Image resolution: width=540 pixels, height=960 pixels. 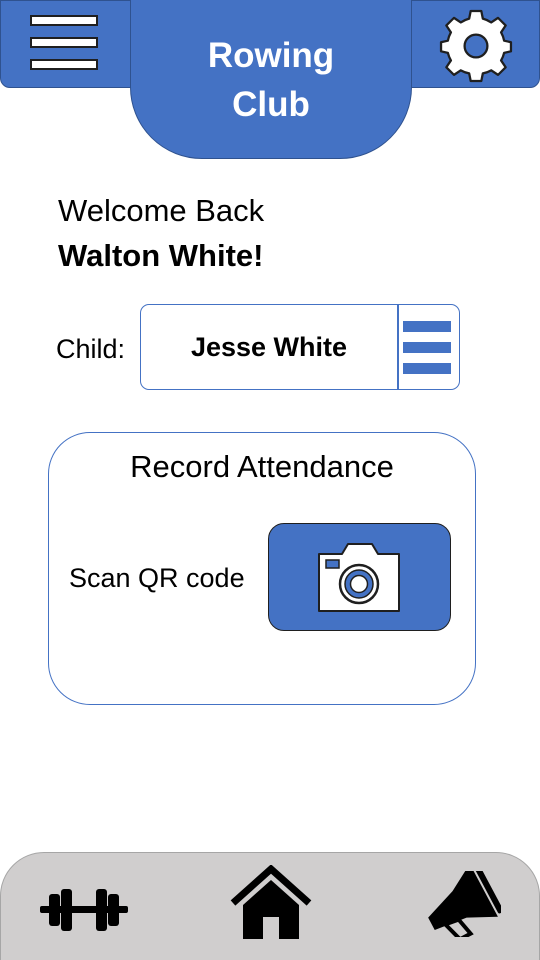 I want to click on welcome-user-name: Walton White!, so click(x=161, y=255).